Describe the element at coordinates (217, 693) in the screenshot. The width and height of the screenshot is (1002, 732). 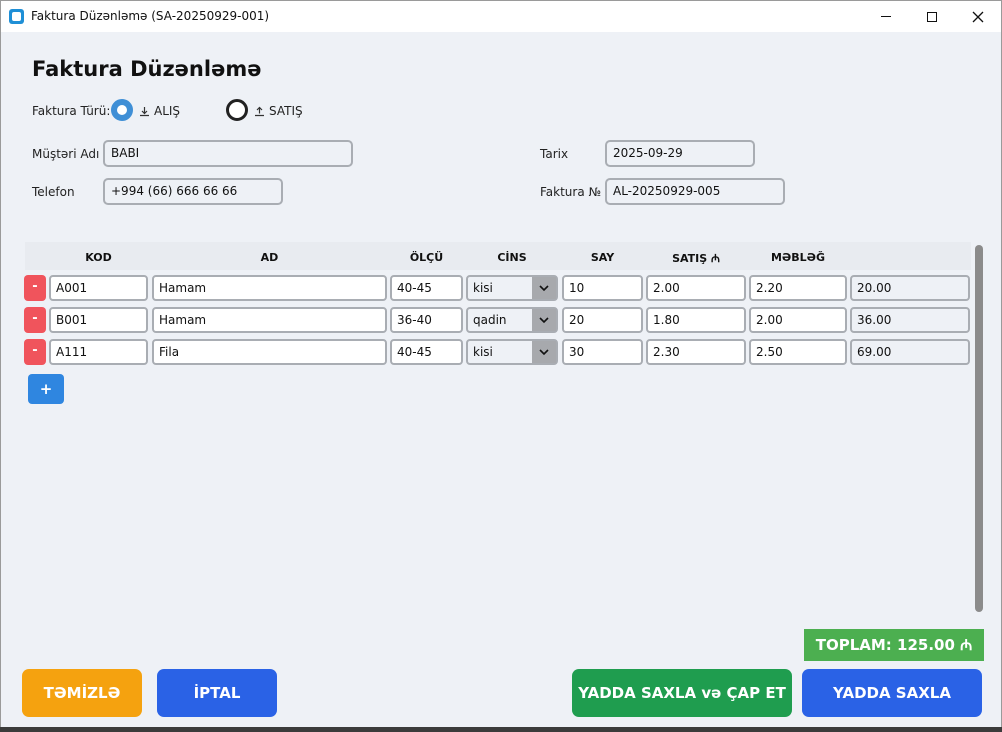
I see `cancel-button: İPTAL` at that location.